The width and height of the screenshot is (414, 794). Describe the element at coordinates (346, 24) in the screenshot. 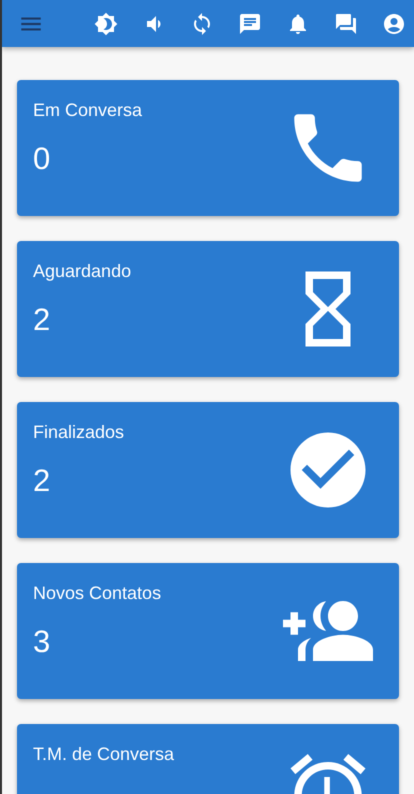

I see `forum-icon` at that location.